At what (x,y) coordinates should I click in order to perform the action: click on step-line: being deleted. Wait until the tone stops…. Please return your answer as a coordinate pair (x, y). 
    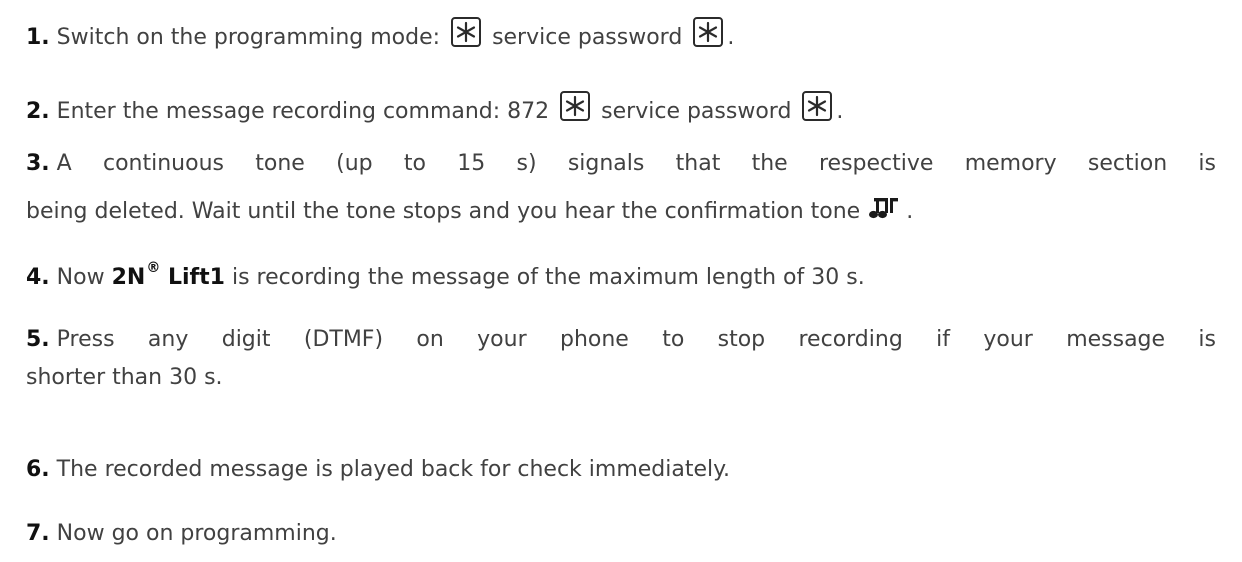
    Looking at the image, I should click on (621, 213).